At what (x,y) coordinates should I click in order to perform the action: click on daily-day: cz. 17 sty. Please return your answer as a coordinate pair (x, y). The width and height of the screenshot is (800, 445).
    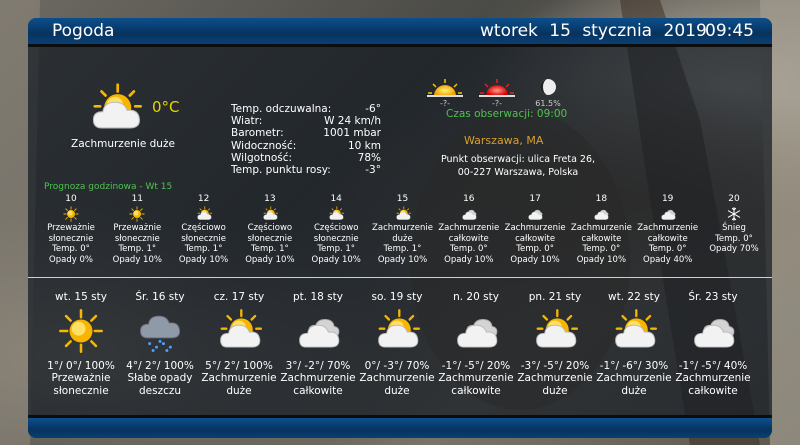
    Looking at the image, I should click on (239, 297).